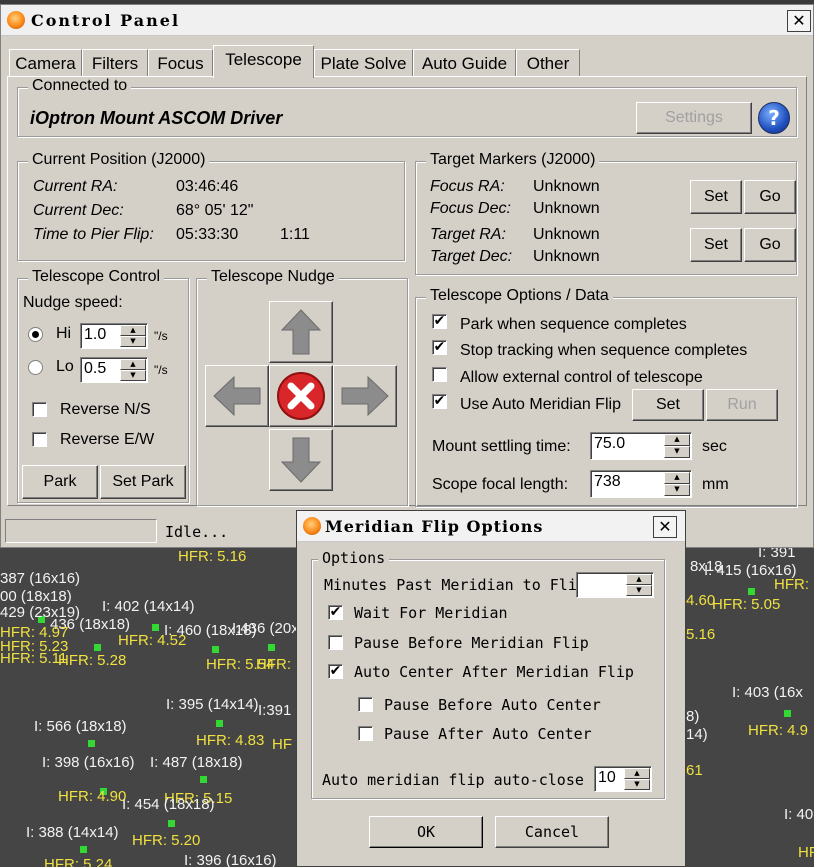  Describe the element at coordinates (471, 643) in the screenshot. I see `pause-before-flip-label: Pause Before Meridian Flip` at that location.